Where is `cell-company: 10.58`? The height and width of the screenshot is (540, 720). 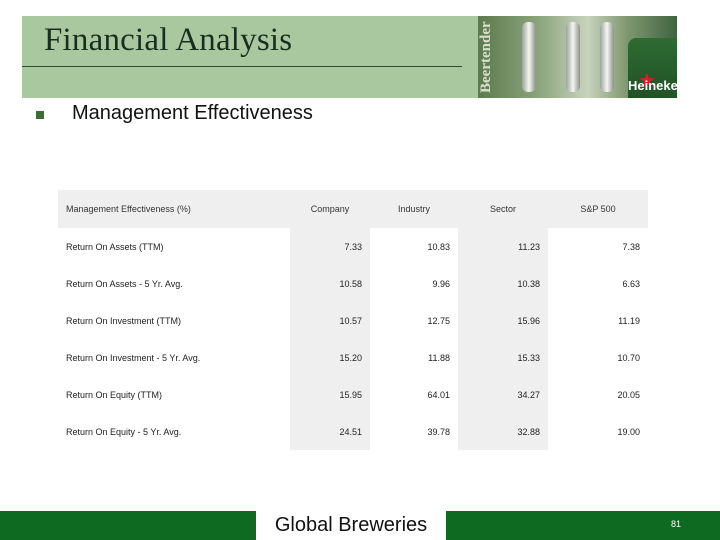
cell-company: 10.58 is located at coordinates (330, 283).